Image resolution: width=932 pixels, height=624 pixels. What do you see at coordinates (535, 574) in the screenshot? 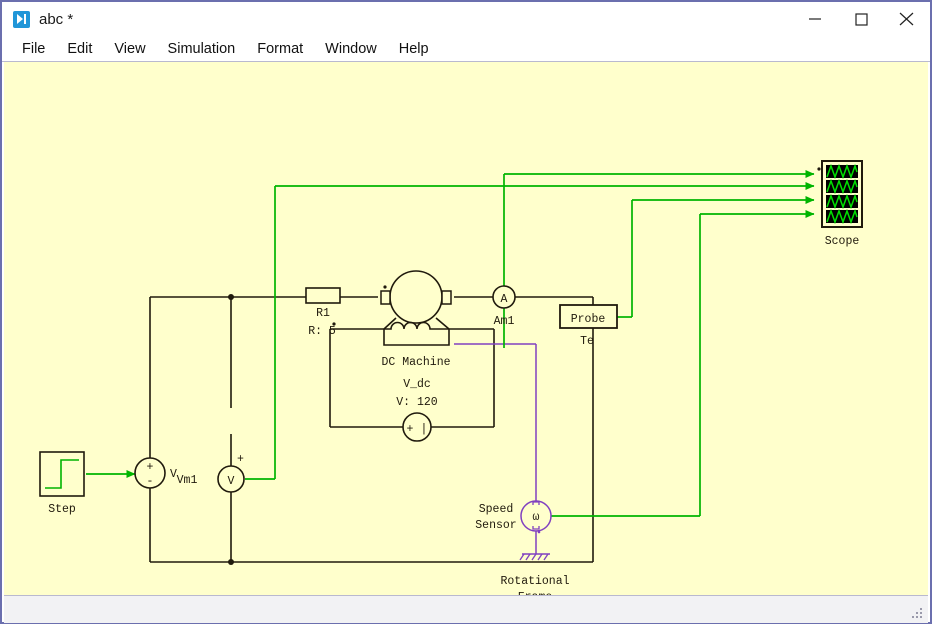
I see `block-rotational-frame: Rotational Frame` at bounding box center [535, 574].